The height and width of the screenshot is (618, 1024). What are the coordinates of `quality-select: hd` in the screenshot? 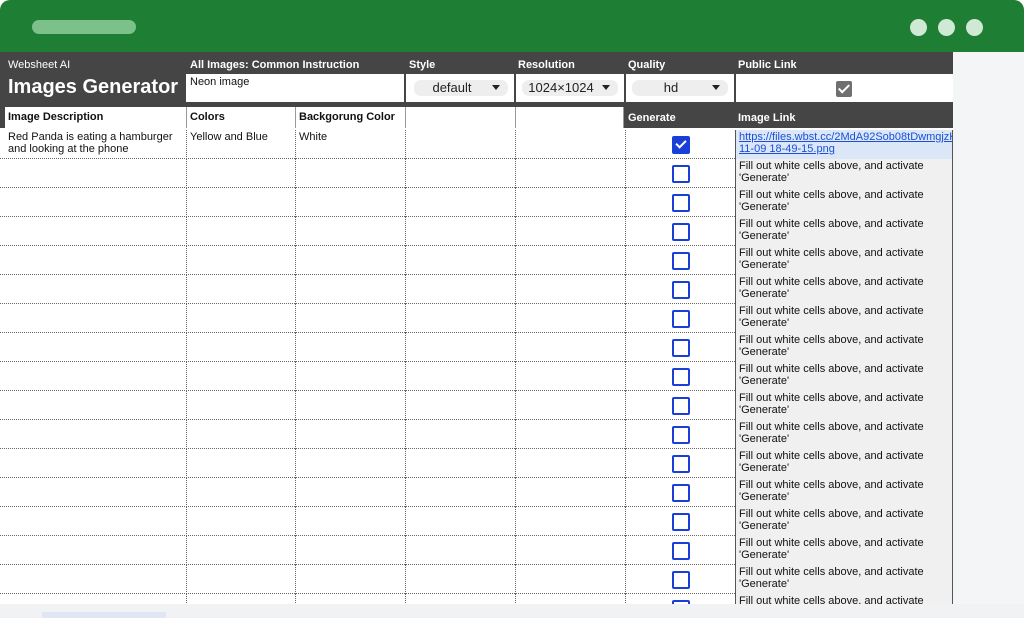 It's located at (680, 88).